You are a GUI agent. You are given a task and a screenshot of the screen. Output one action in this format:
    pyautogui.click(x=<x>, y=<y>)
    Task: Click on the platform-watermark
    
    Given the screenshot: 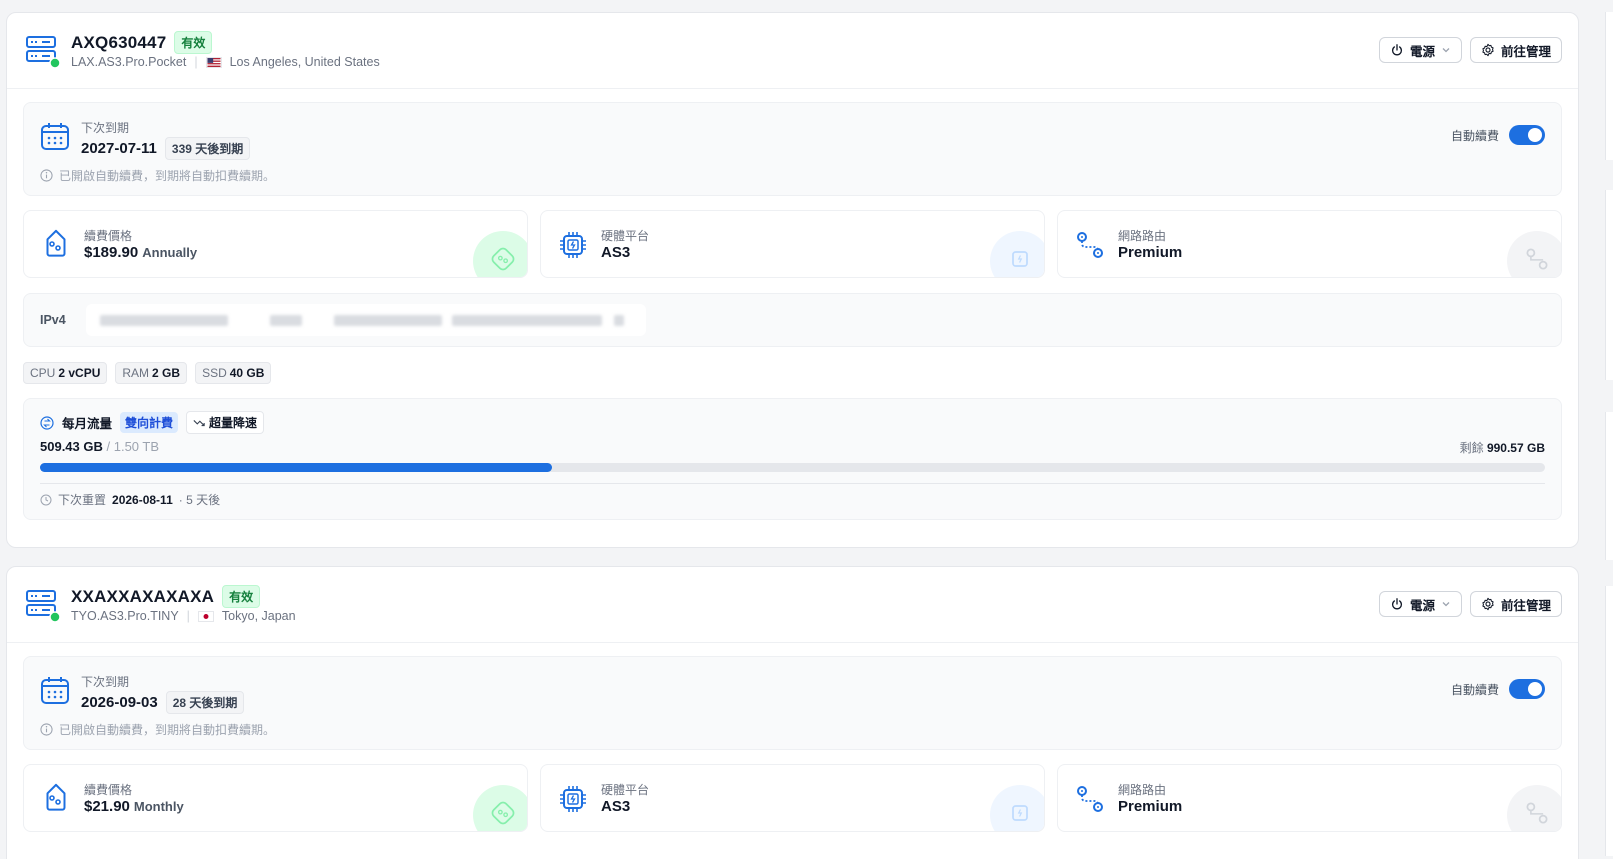 What is the action you would take?
    pyautogui.click(x=1017, y=254)
    